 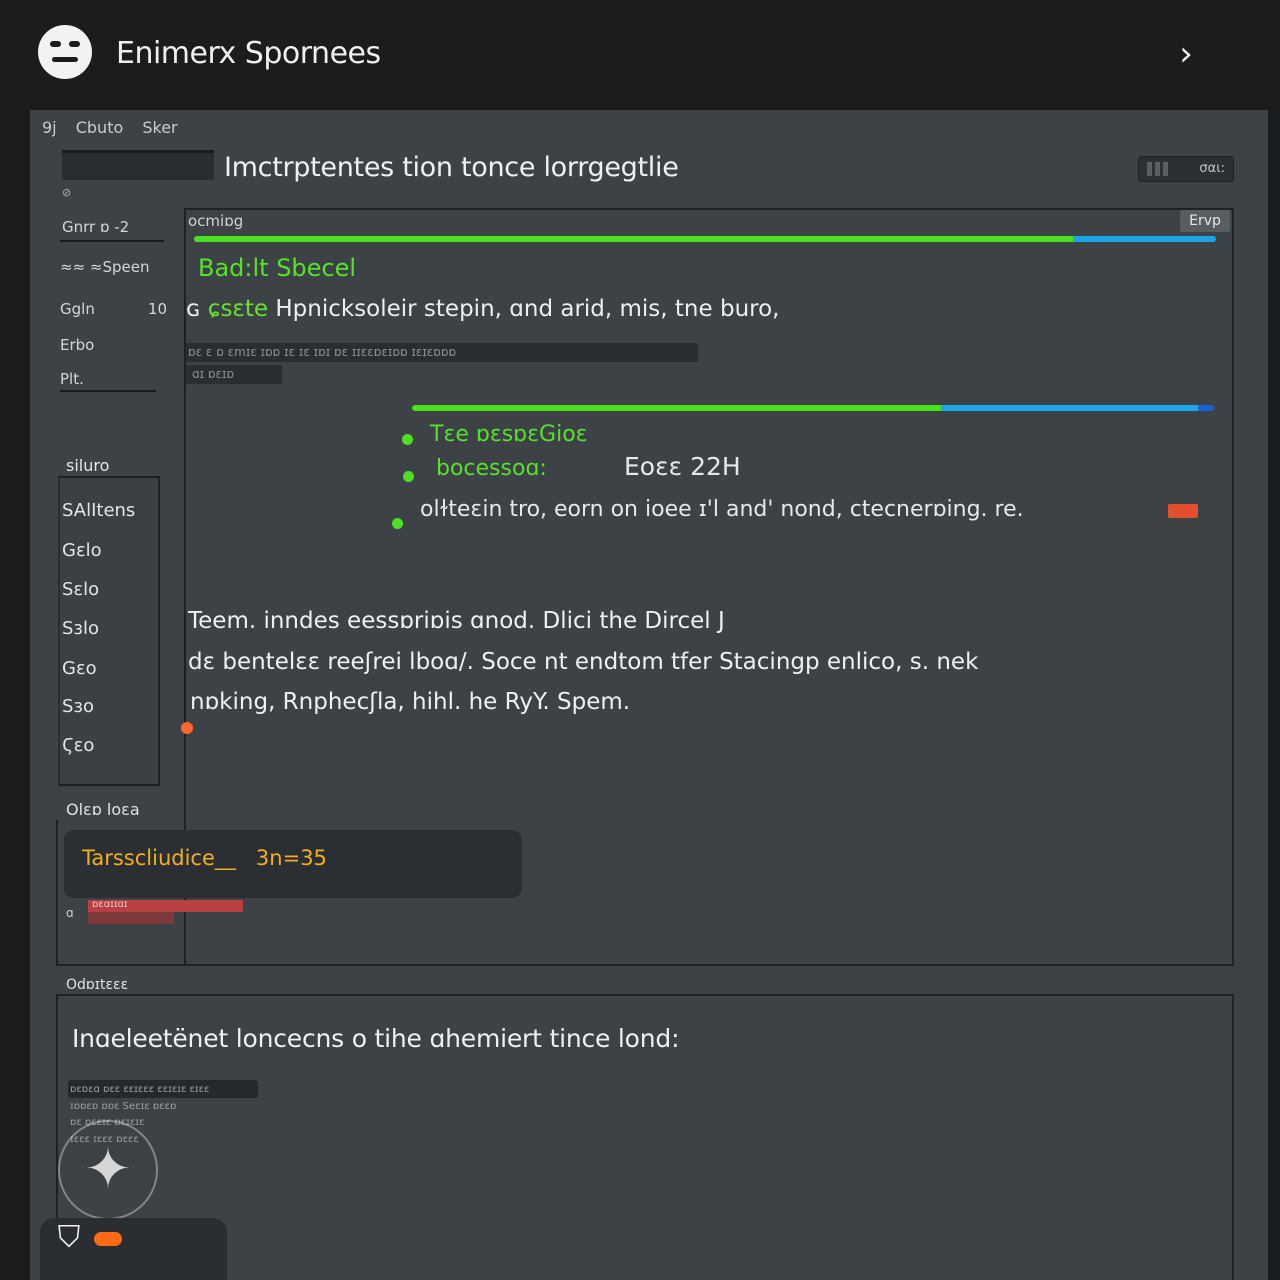 What do you see at coordinates (187, 728) in the screenshot?
I see `breakpoint-dot` at bounding box center [187, 728].